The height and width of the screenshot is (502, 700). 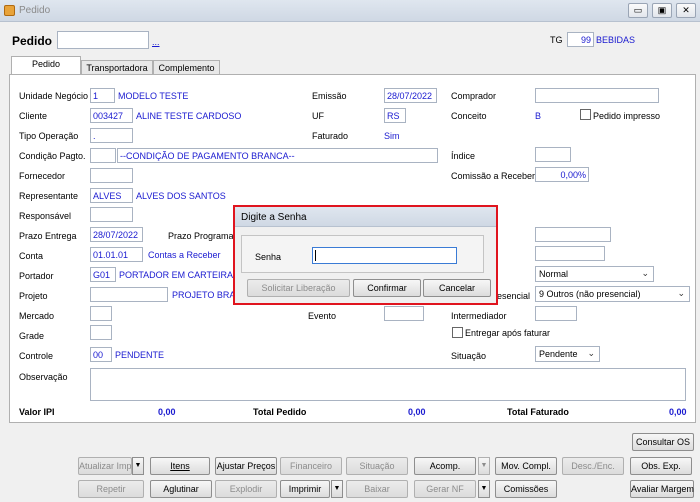 I want to click on senha-input, so click(x=384, y=255).